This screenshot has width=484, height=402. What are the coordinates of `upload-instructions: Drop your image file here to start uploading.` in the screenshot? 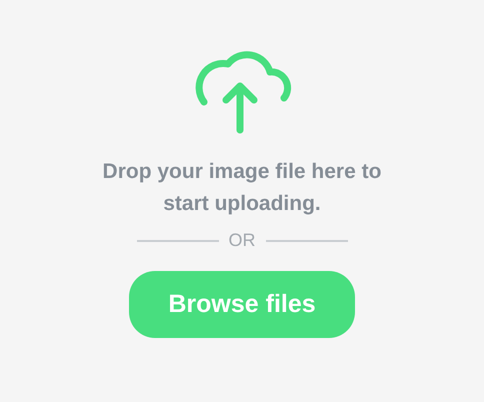 It's located at (242, 188).